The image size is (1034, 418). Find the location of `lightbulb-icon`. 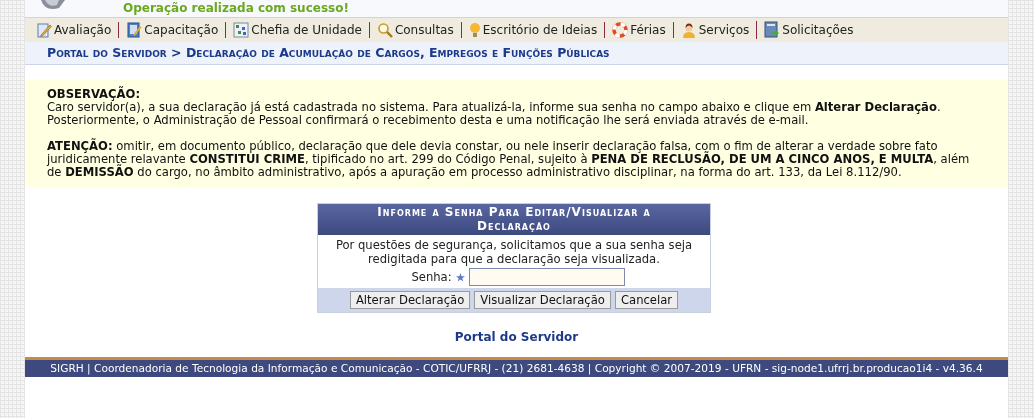

lightbulb-icon is located at coordinates (474, 30).